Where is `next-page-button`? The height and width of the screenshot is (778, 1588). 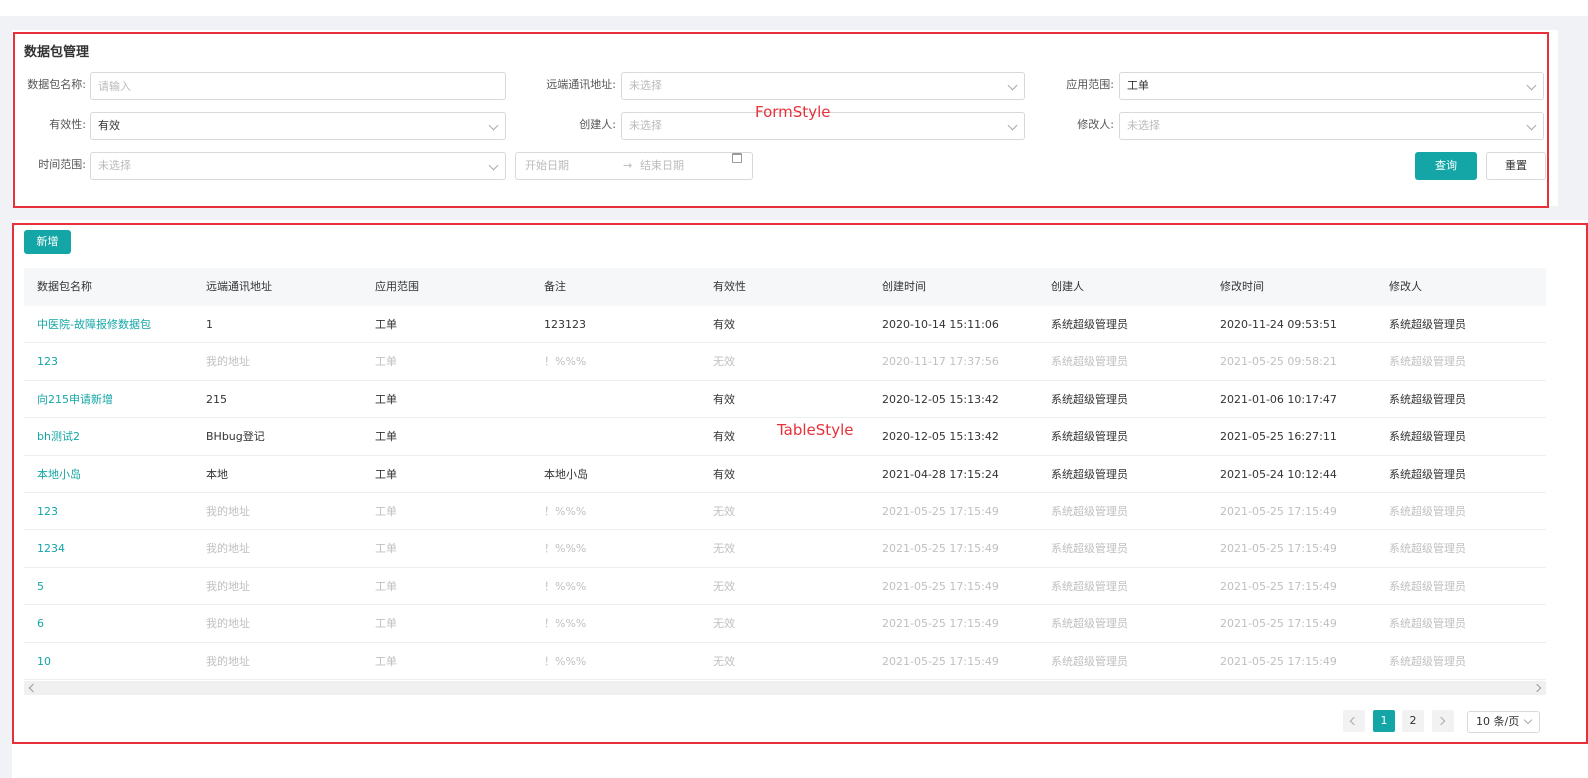
next-page-button is located at coordinates (1443, 721).